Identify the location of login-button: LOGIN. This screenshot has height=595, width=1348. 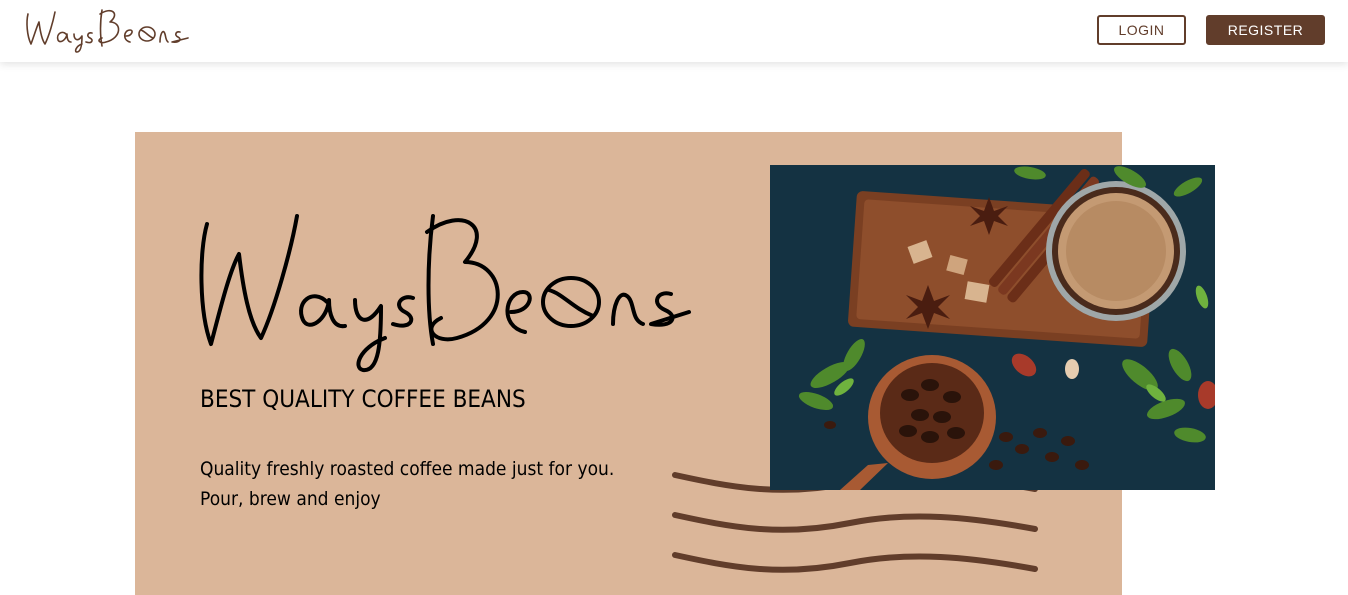
(1141, 30).